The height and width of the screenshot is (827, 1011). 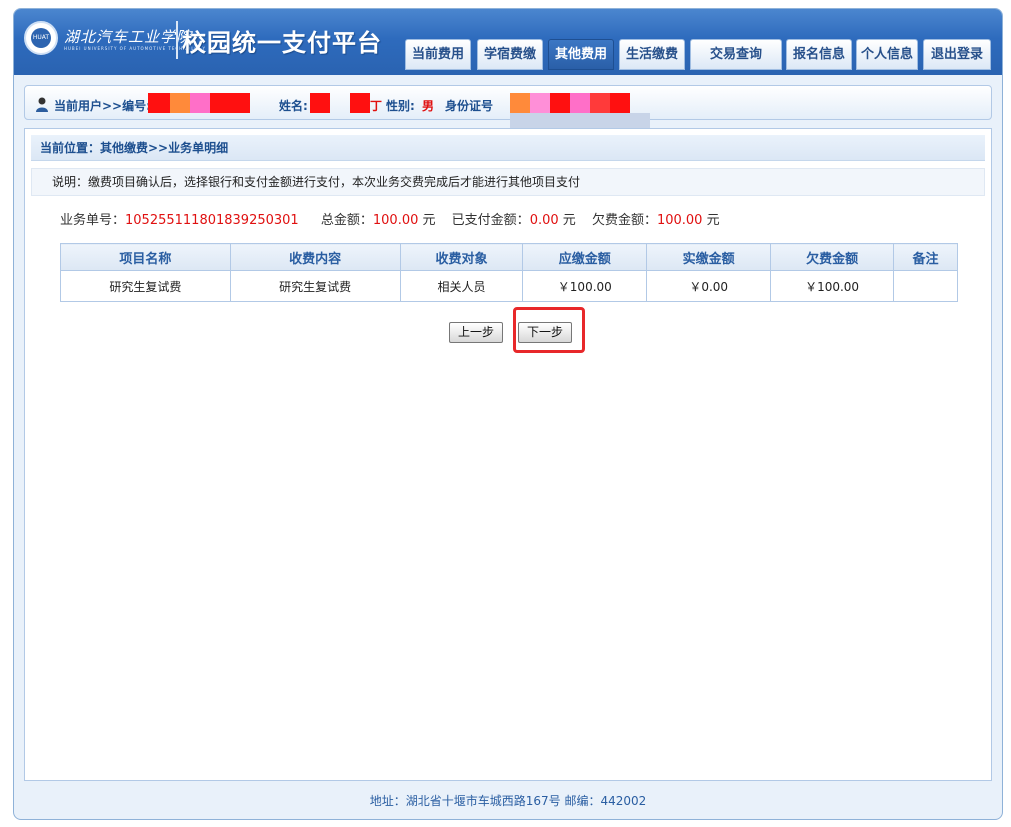 I want to click on gender-label: 性别:, so click(x=400, y=106).